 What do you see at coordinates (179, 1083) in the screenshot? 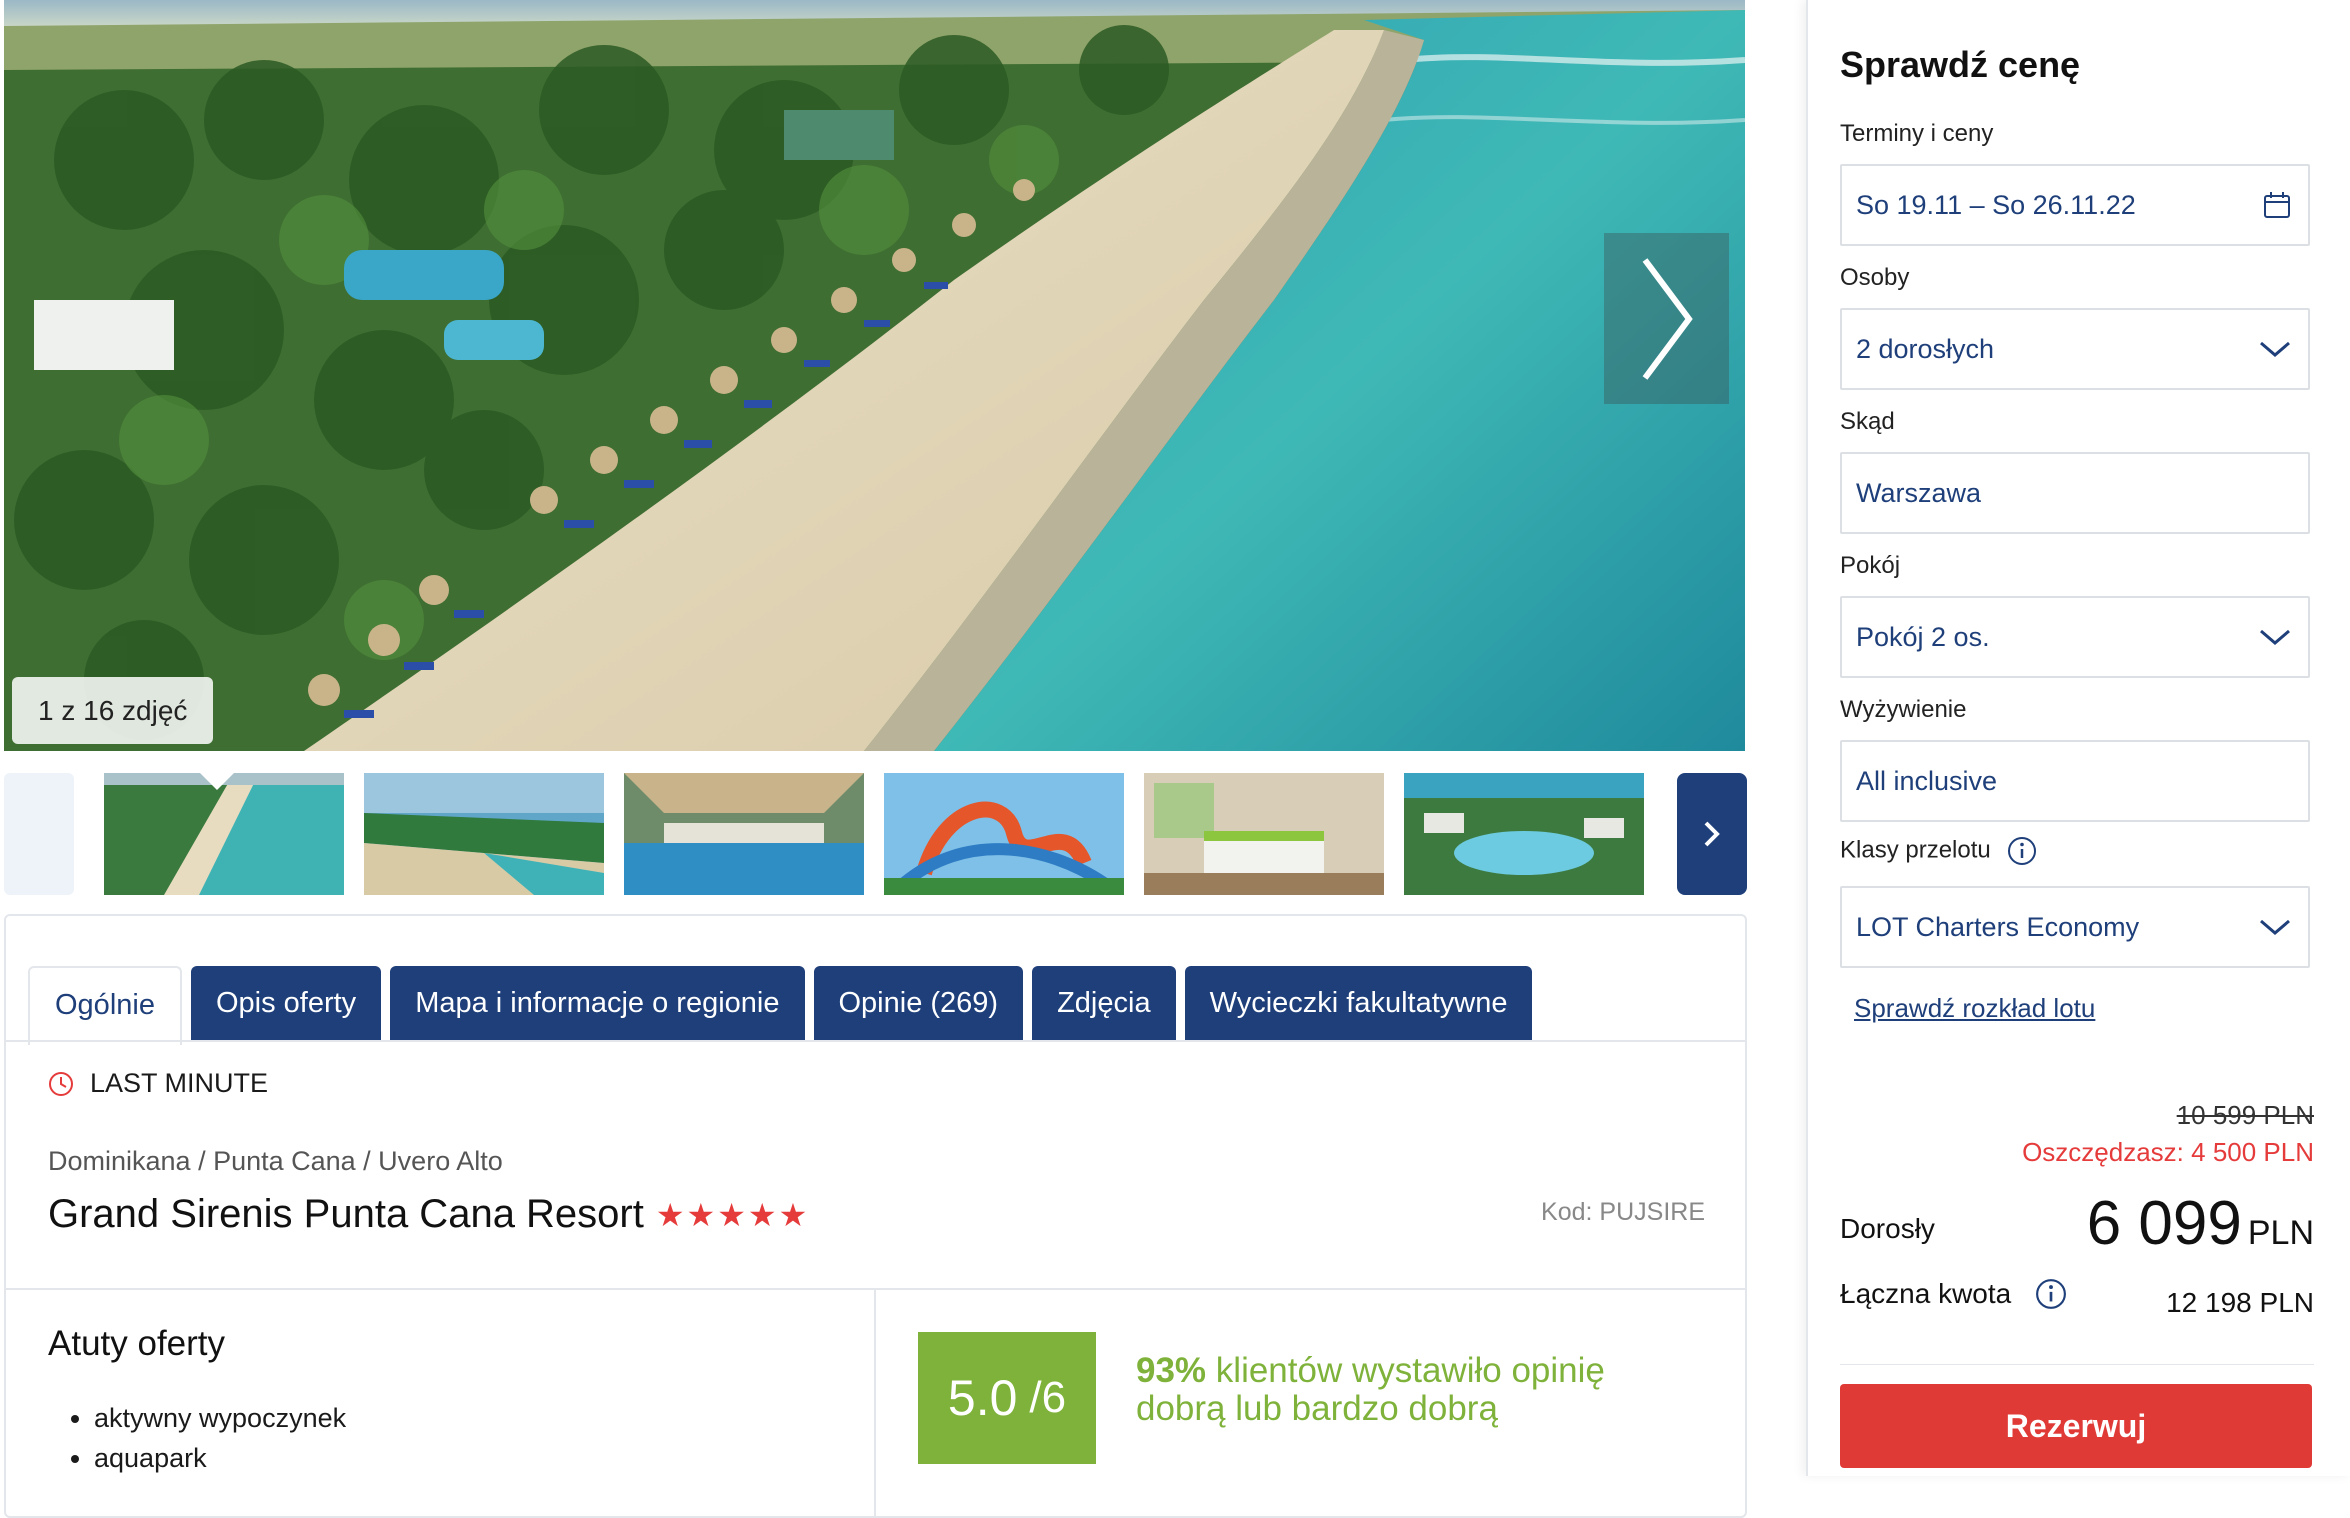
I see `last-minute-label: LAST MINUTE` at bounding box center [179, 1083].